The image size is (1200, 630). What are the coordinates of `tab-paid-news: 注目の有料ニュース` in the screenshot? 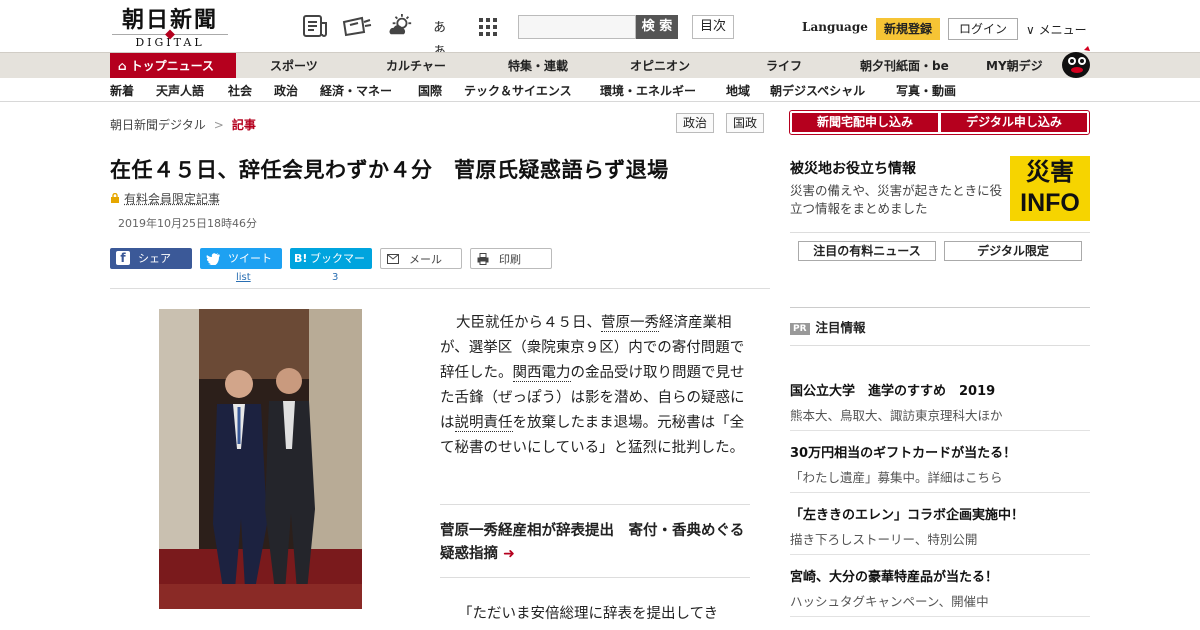 It's located at (867, 251).